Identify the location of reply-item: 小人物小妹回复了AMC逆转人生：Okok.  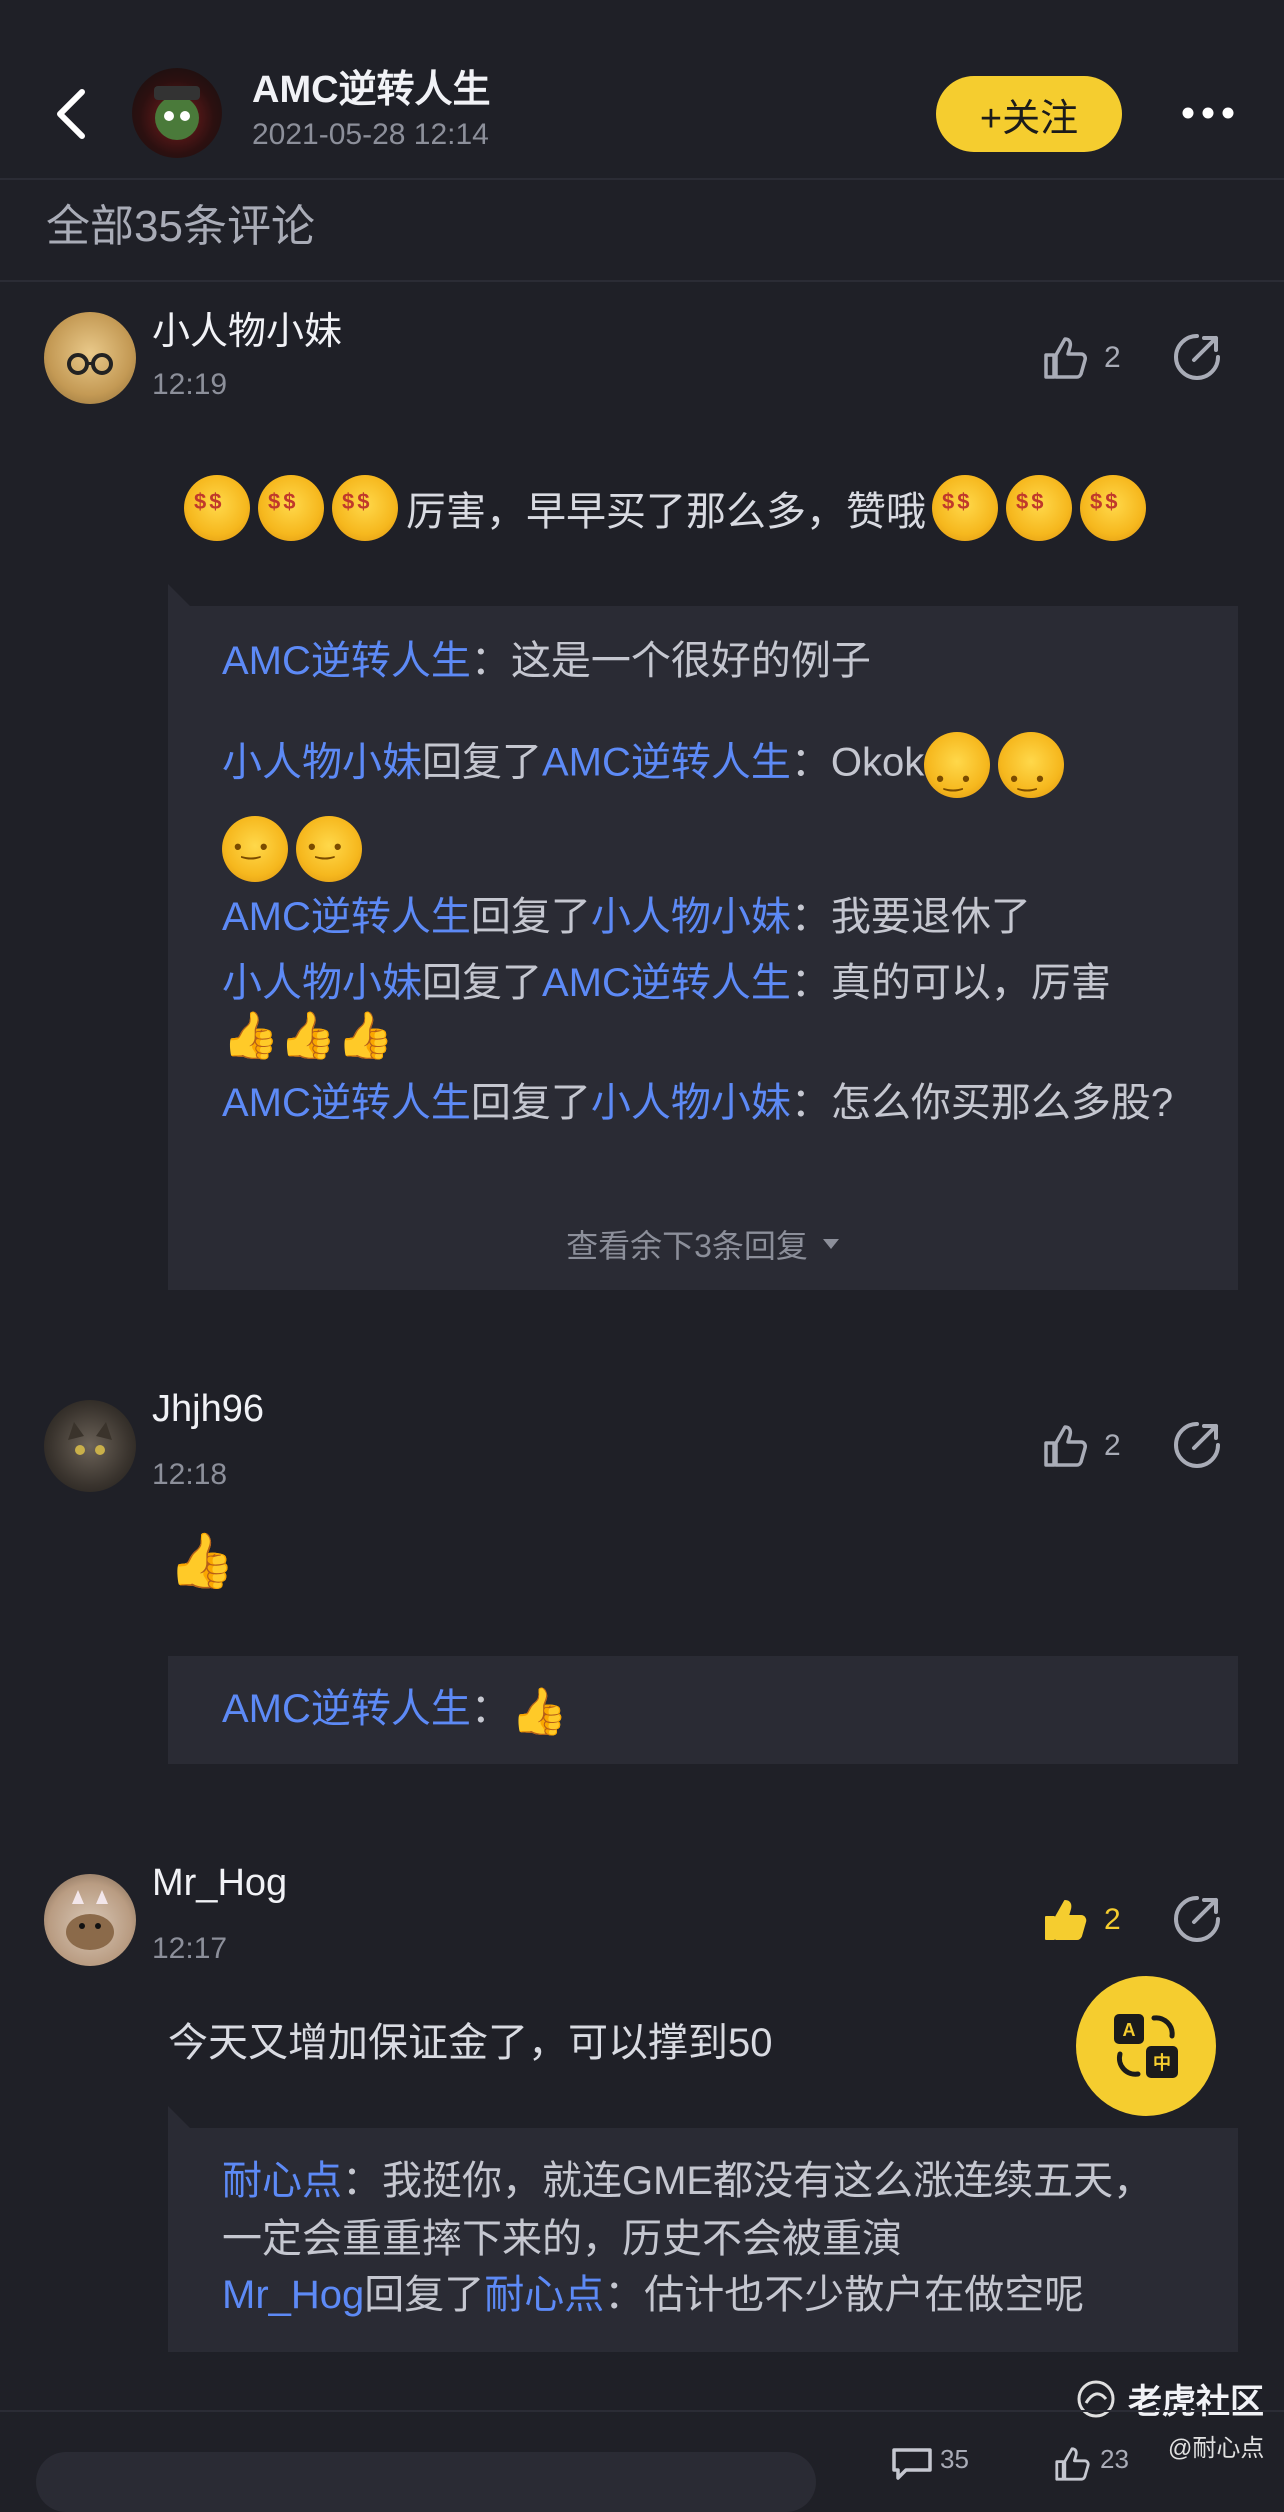
(717, 770).